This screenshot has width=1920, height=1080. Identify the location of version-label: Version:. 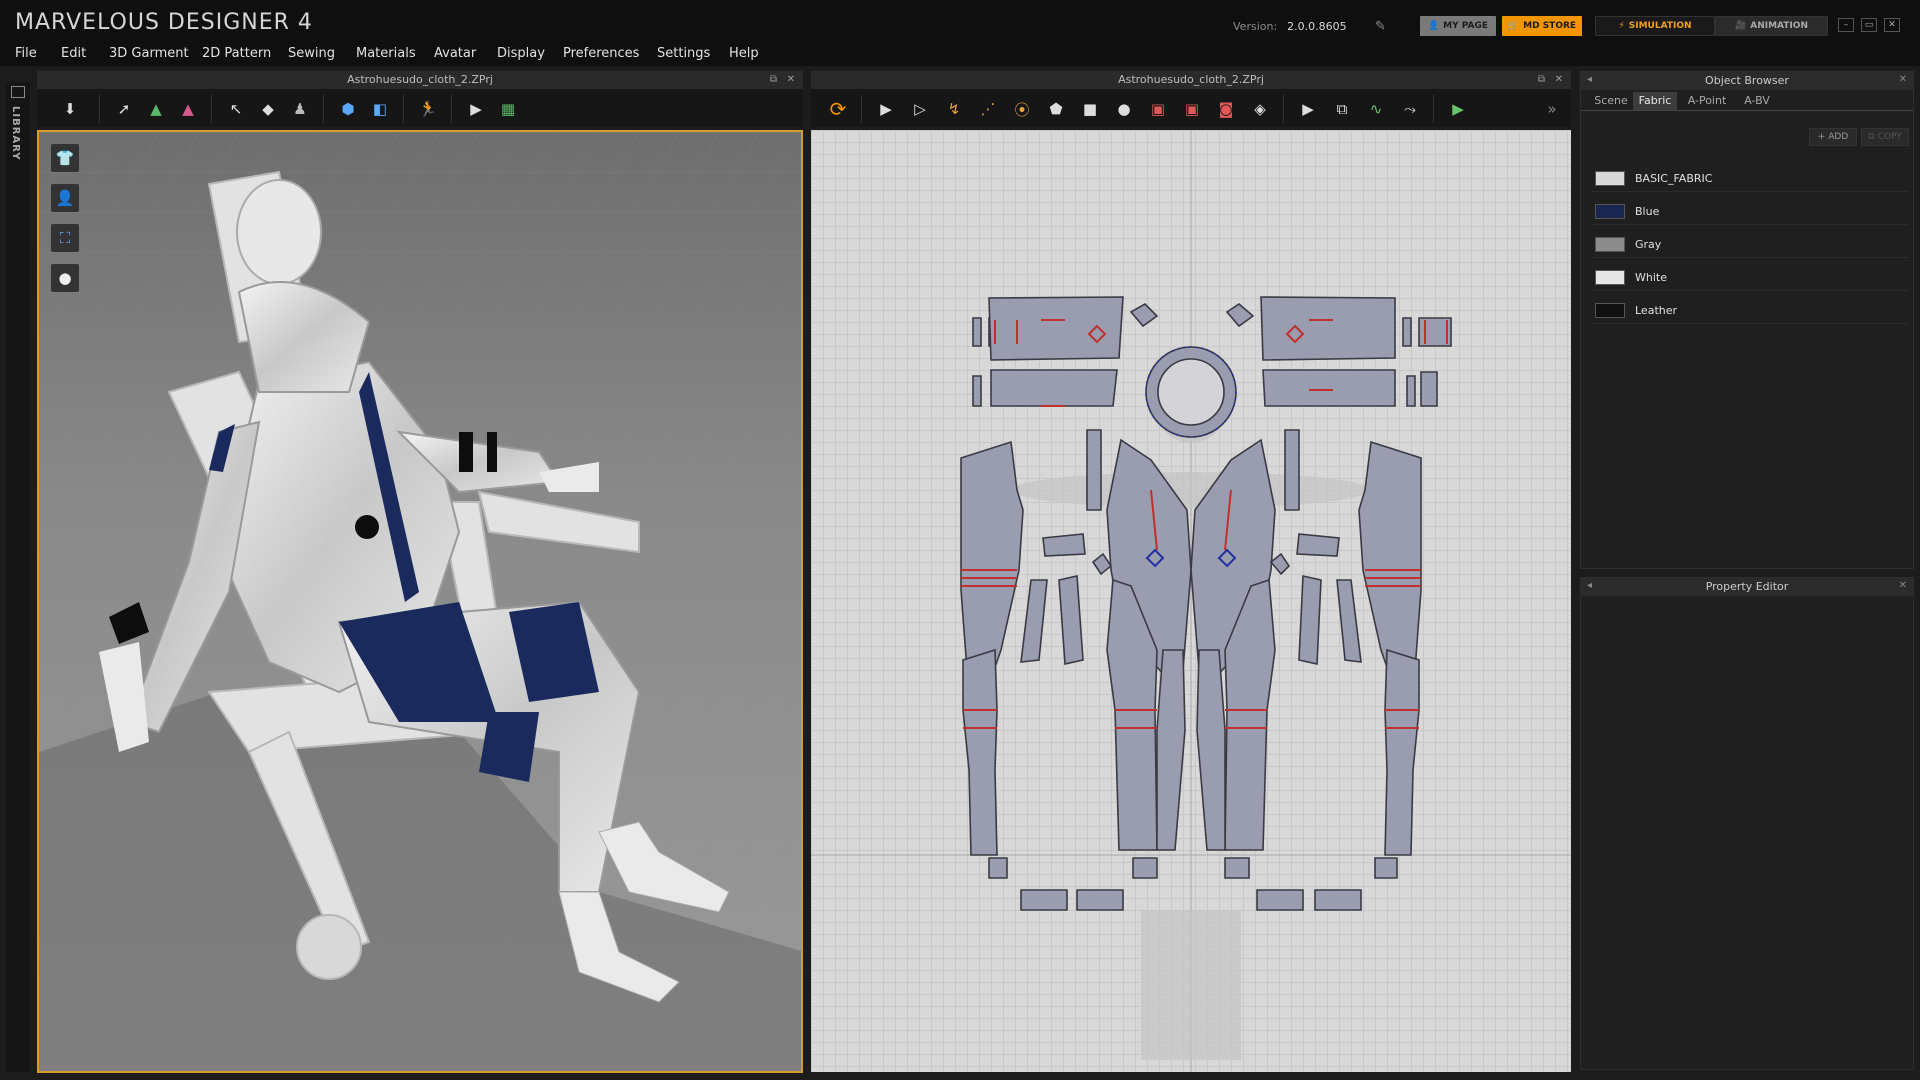
(1255, 26).